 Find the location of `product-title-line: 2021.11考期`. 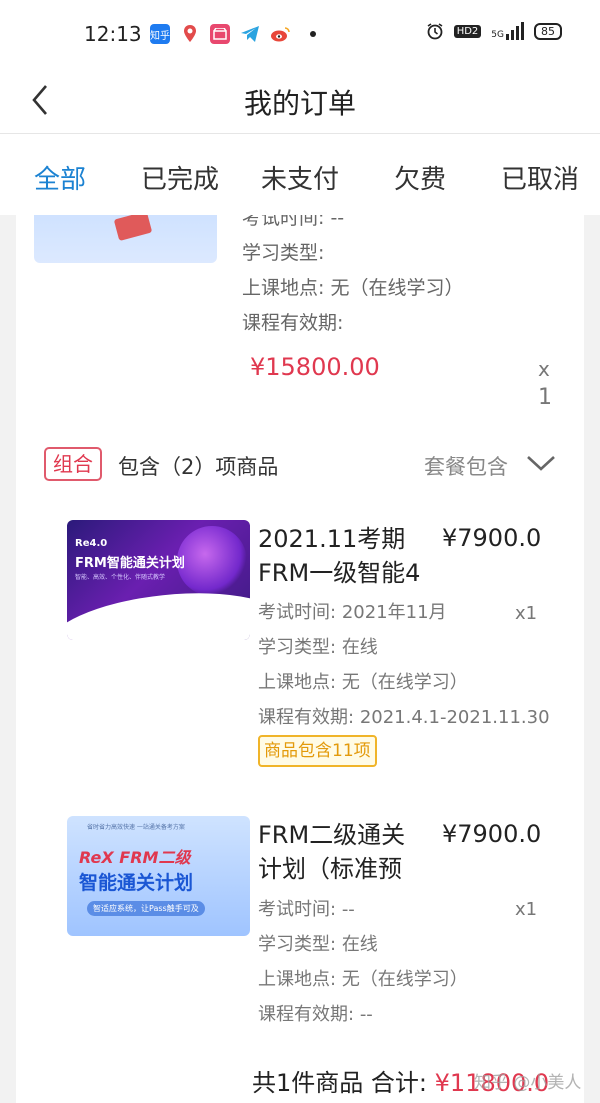

product-title-line: 2021.11考期 is located at coordinates (332, 539).